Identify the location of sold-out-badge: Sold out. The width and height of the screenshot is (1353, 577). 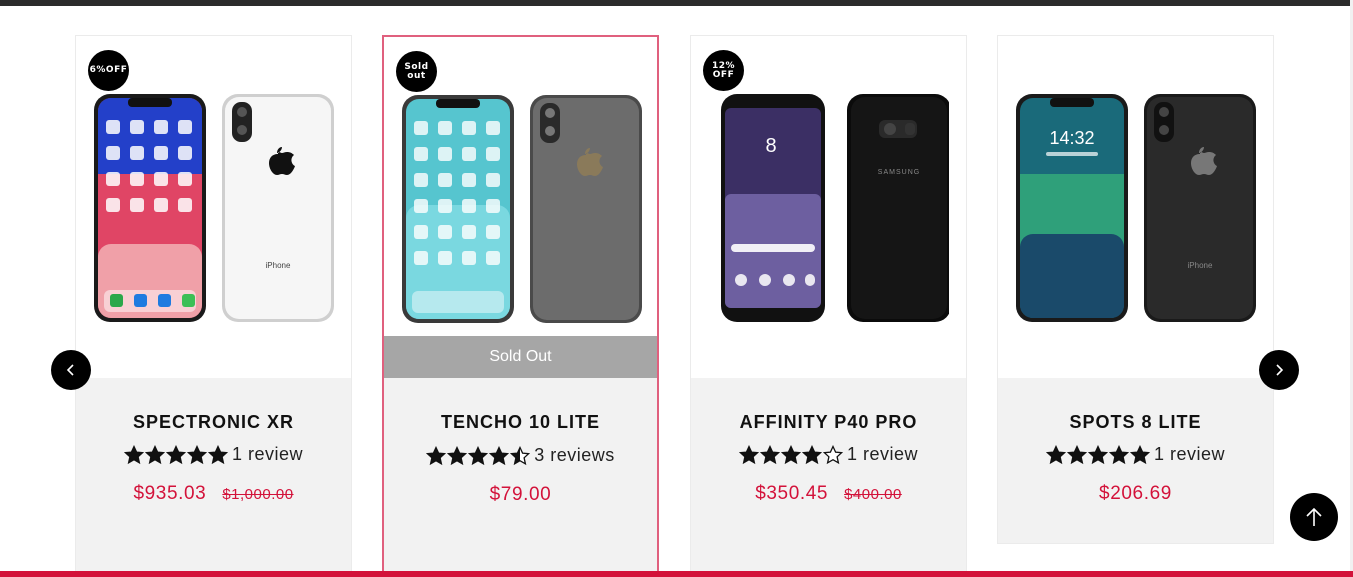
(416, 71).